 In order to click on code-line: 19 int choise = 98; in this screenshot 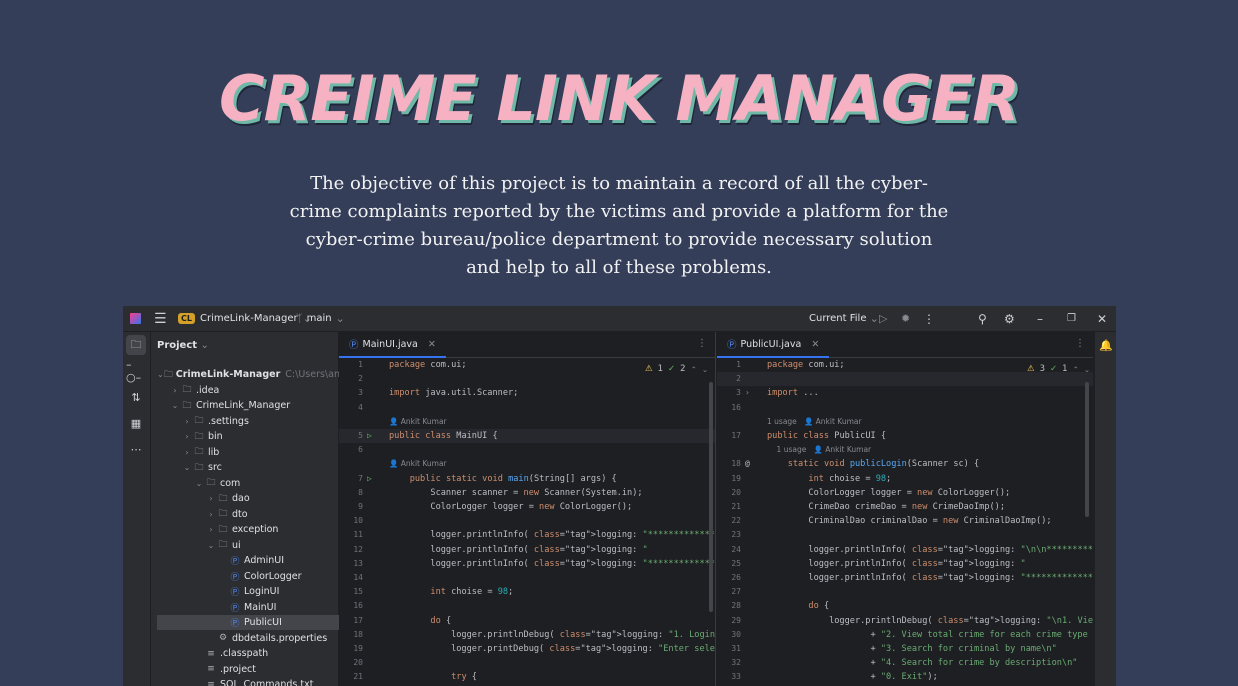, I will do `click(905, 479)`.